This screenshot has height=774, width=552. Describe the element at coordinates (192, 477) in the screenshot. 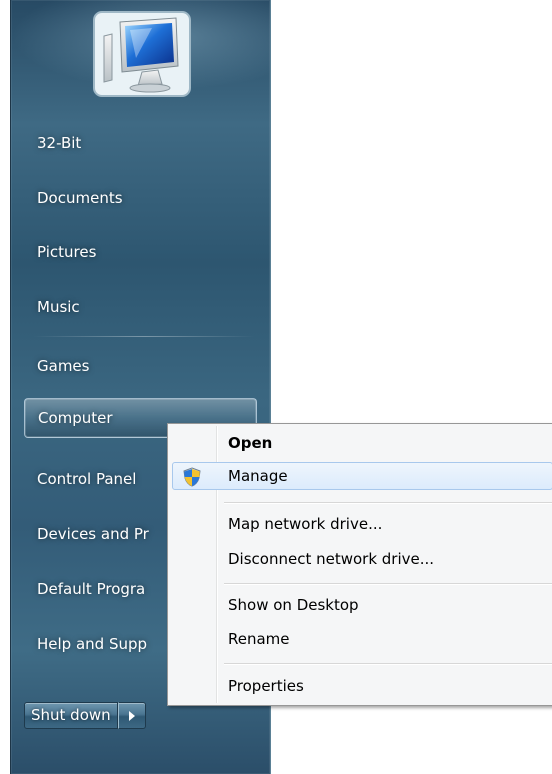

I see `uac-shield-icon` at that location.